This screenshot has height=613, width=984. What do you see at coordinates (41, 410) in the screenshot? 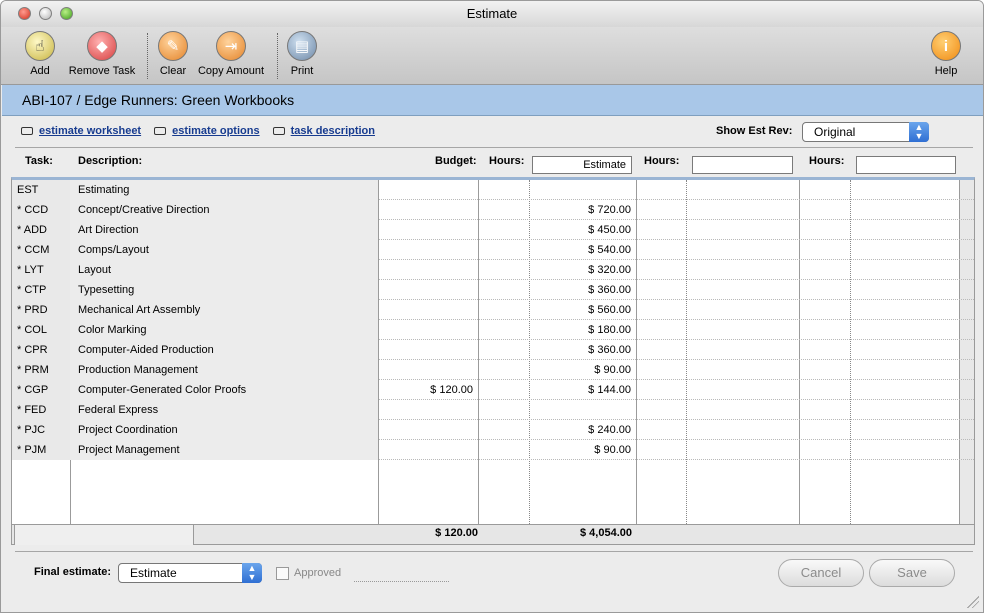
I see `task-code: * FED` at bounding box center [41, 410].